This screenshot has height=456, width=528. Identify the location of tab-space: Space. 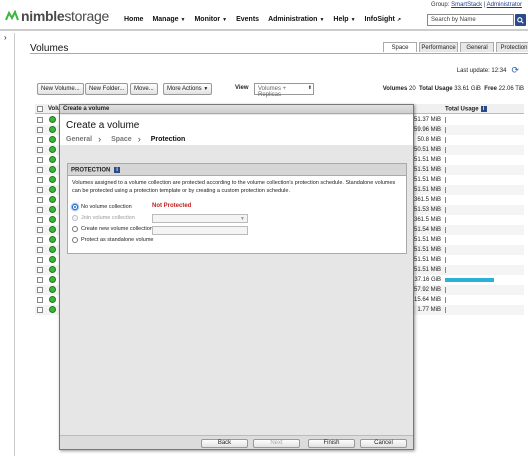
(400, 47).